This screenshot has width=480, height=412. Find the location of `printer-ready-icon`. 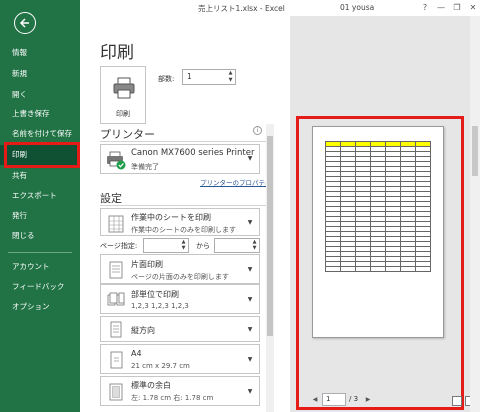

printer-ready-icon is located at coordinates (116, 160).